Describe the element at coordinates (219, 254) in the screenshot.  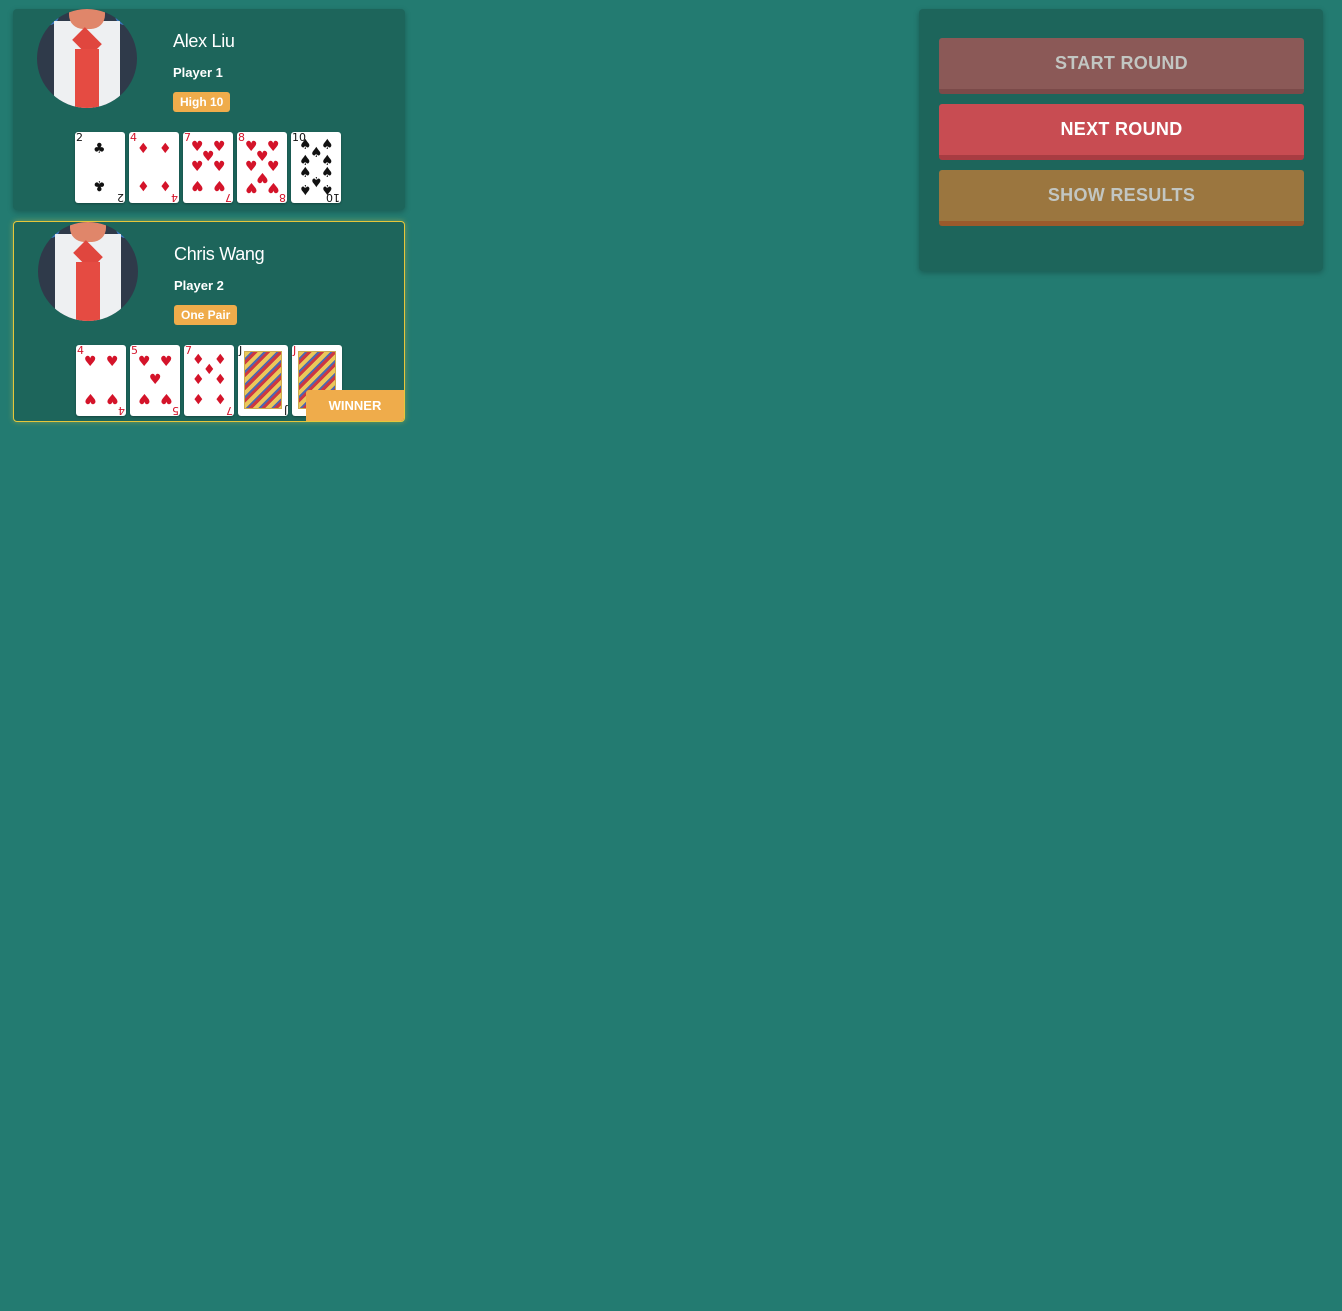
I see `player-name: Chris Wang` at that location.